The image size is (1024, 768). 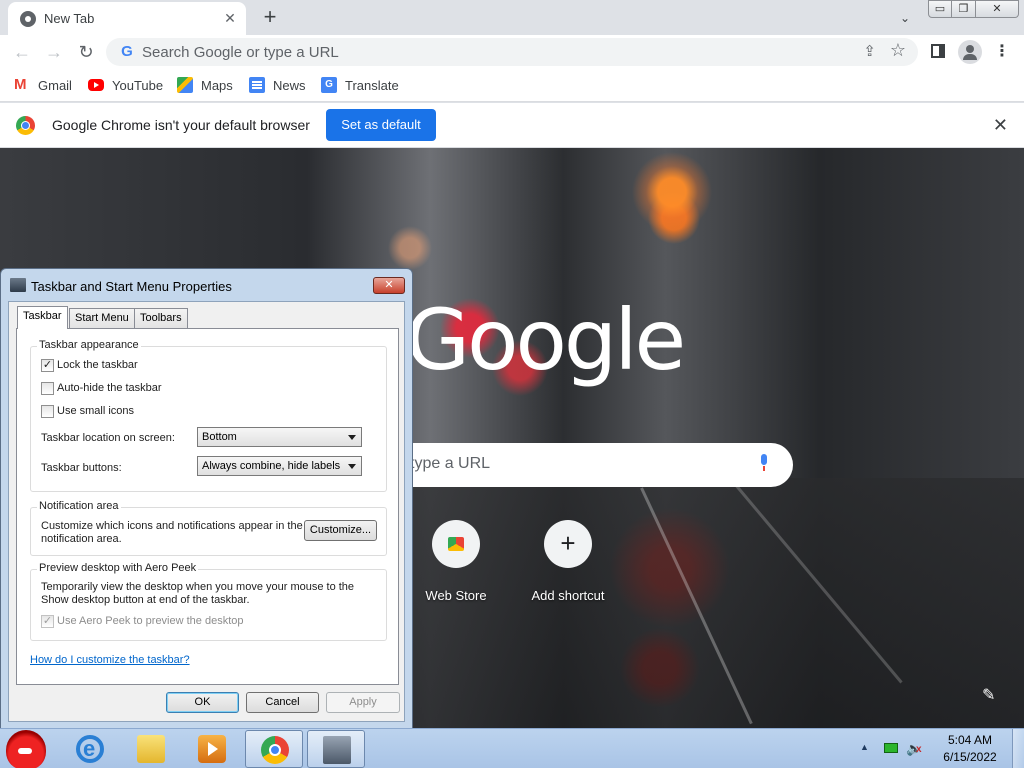 I want to click on help-link: How do I customize the taskbar?, so click(x=110, y=660).